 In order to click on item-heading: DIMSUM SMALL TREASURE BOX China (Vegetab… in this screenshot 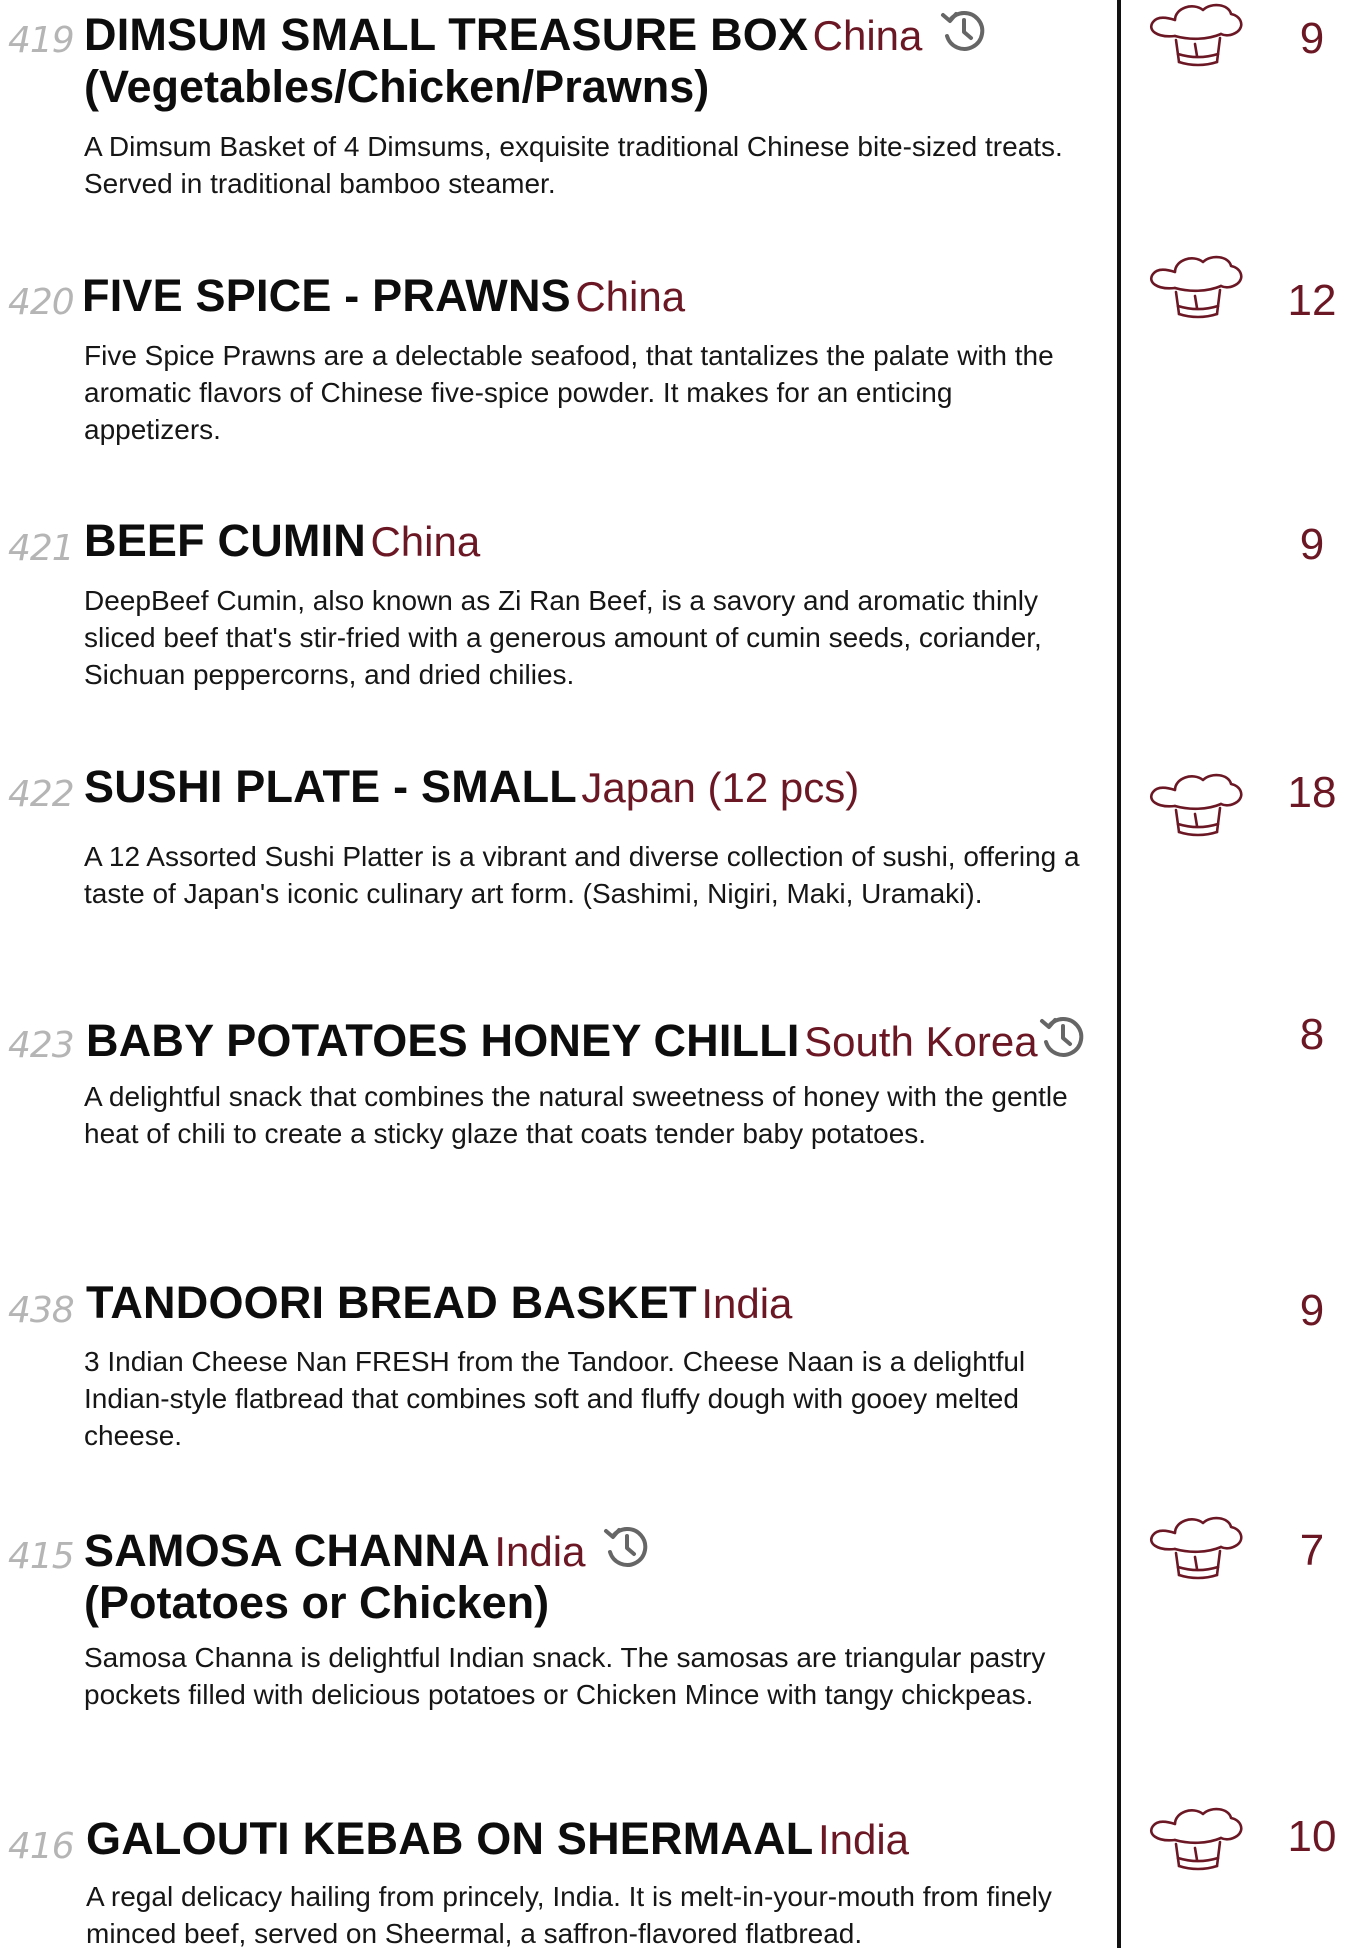, I will do `click(599, 59)`.